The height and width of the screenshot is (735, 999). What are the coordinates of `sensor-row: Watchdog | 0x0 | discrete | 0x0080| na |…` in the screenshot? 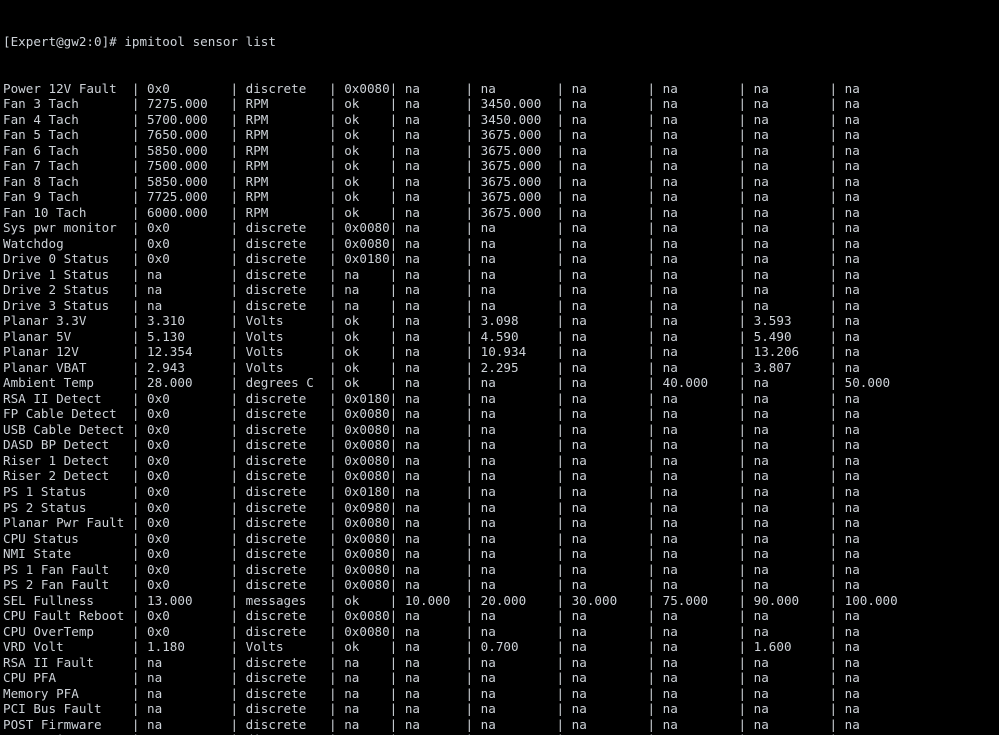 It's located at (431, 243).